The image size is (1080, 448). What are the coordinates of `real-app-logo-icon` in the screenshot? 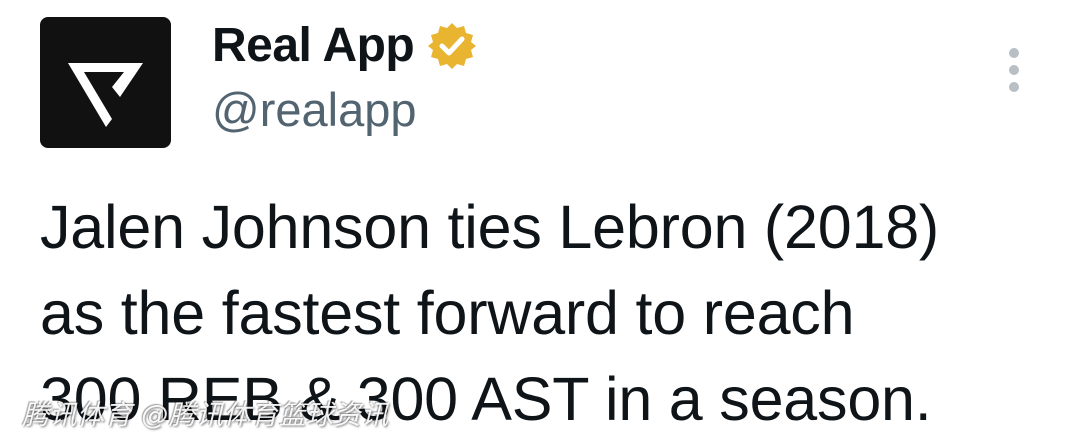 It's located at (105, 95).